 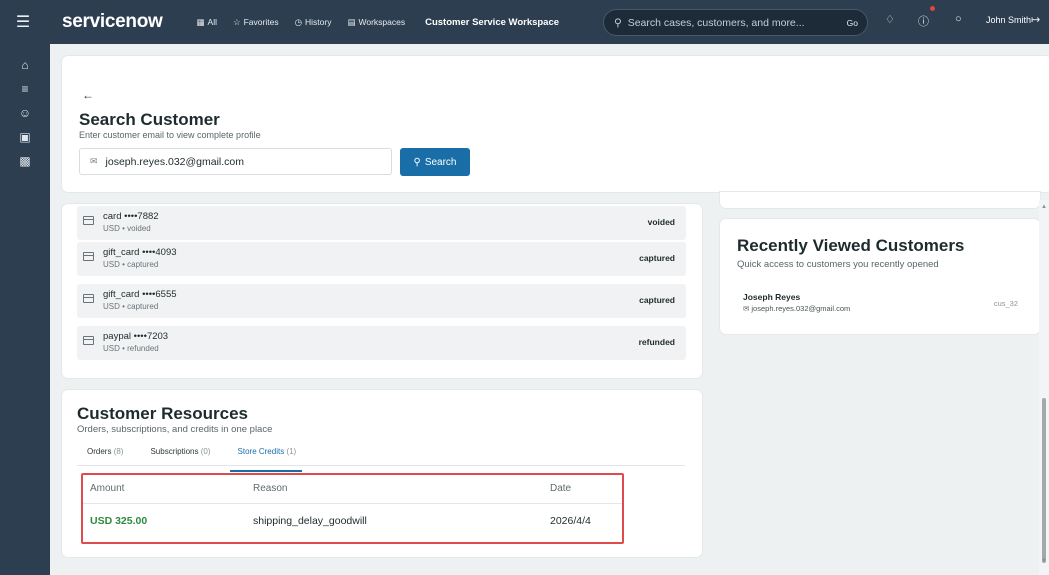 I want to click on scroll-up-icon: ▲, so click(x=1044, y=207).